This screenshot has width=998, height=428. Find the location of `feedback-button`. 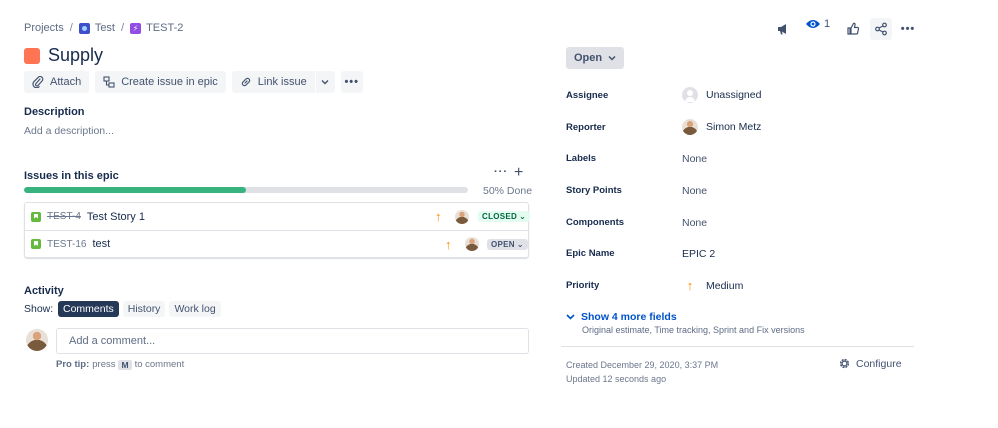

feedback-button is located at coordinates (783, 29).